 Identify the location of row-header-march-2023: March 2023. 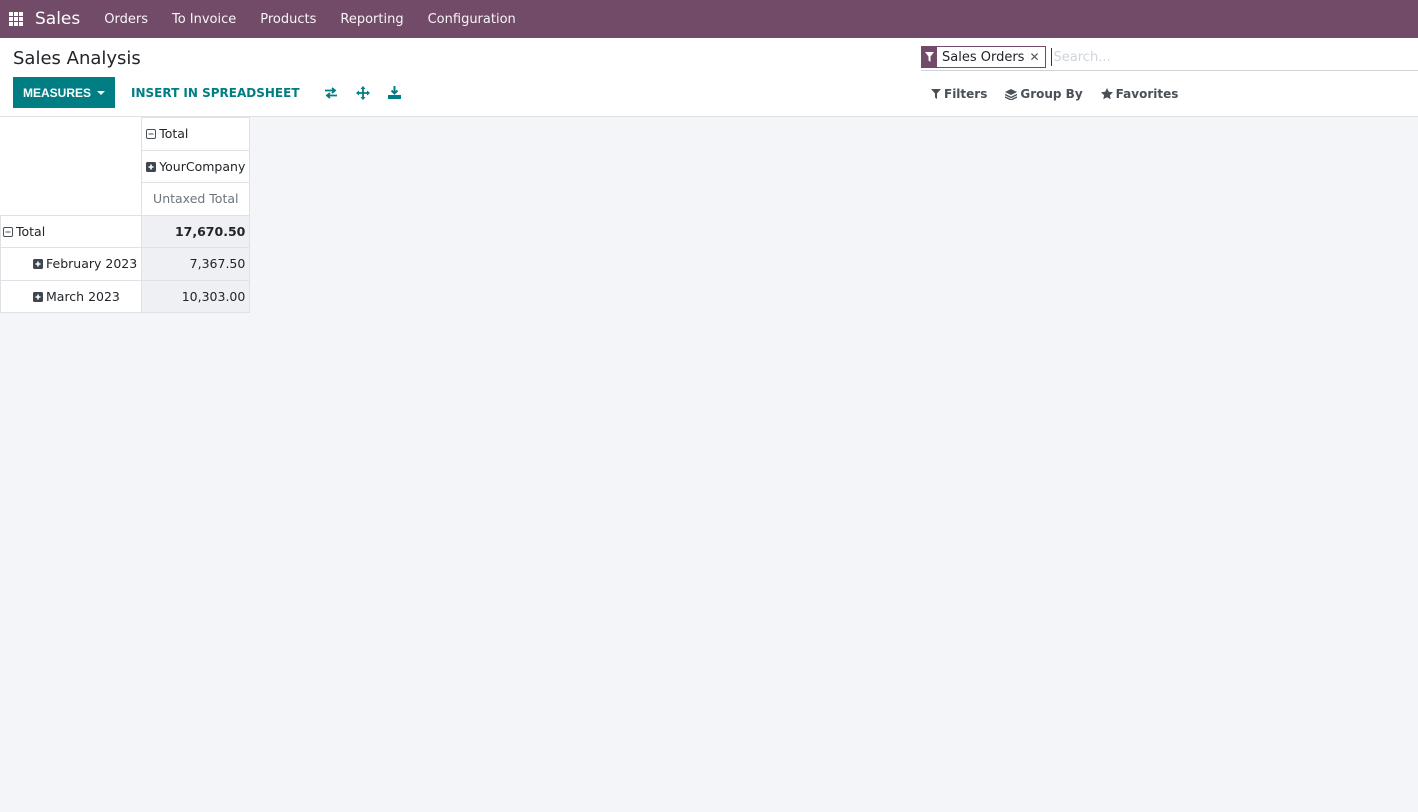
(71, 296).